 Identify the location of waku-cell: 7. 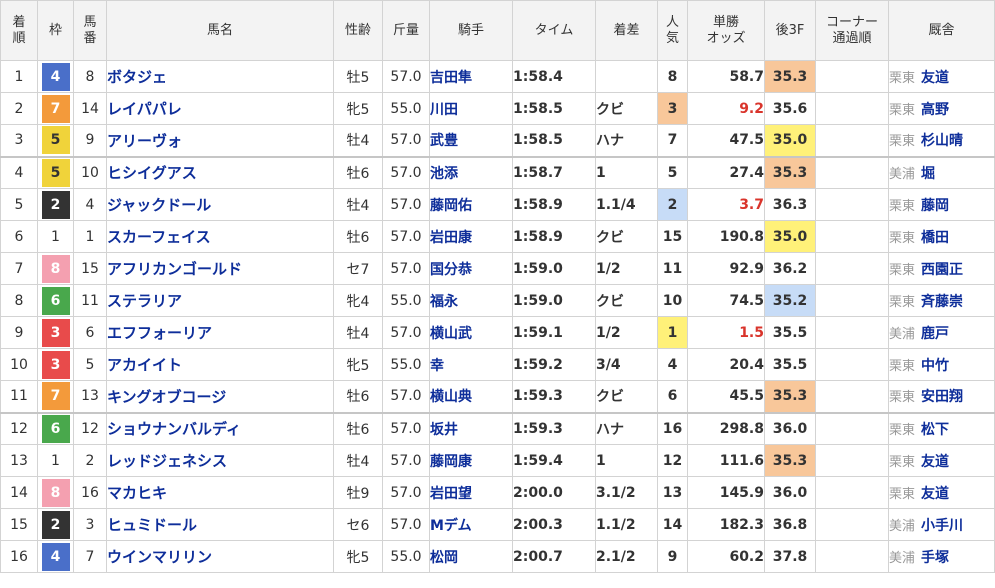
(55, 396).